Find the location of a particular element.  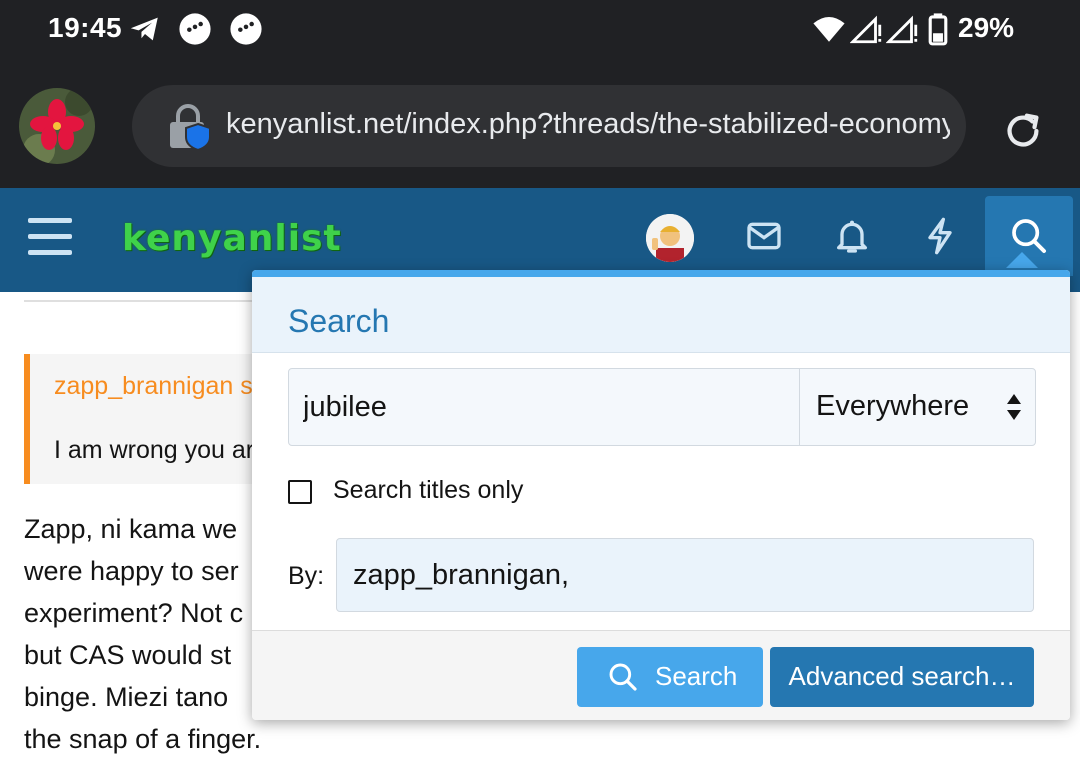

popup-caret is located at coordinates (1022, 260).